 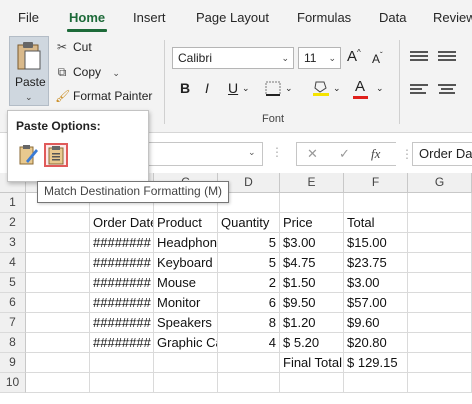 I want to click on middle-align-icon, so click(x=447, y=57).